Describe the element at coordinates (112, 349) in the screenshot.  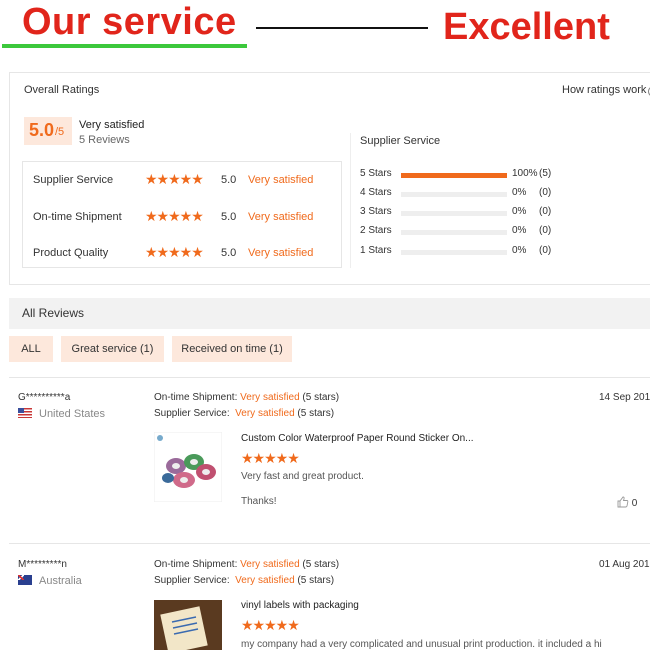
I see `filter-great-service-button: Great service (1)` at that location.